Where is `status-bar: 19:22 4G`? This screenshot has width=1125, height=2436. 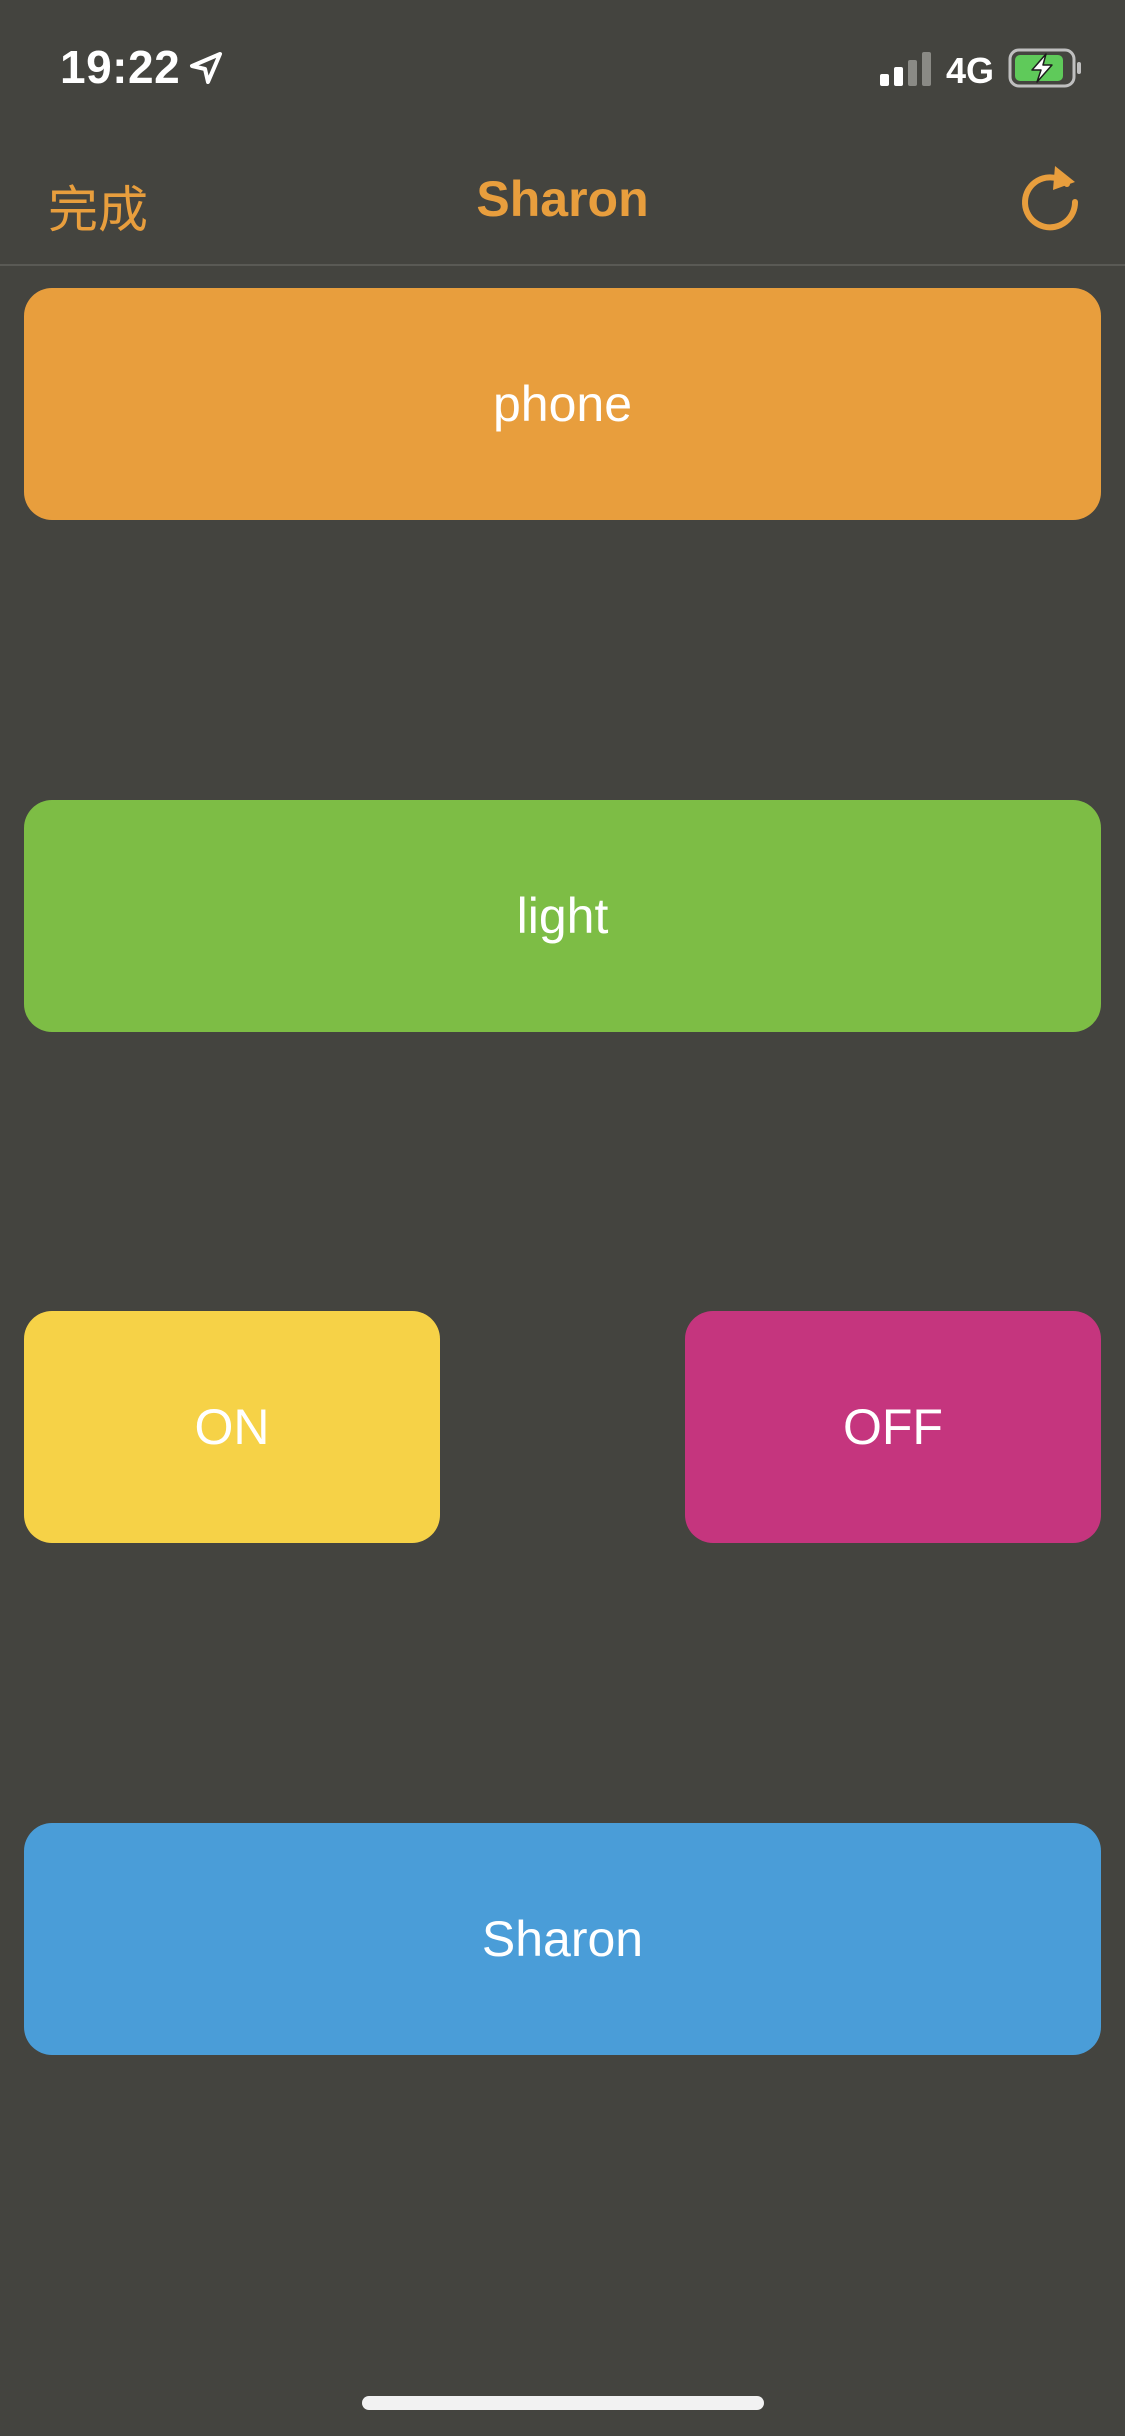 status-bar: 19:22 4G is located at coordinates (562, 66).